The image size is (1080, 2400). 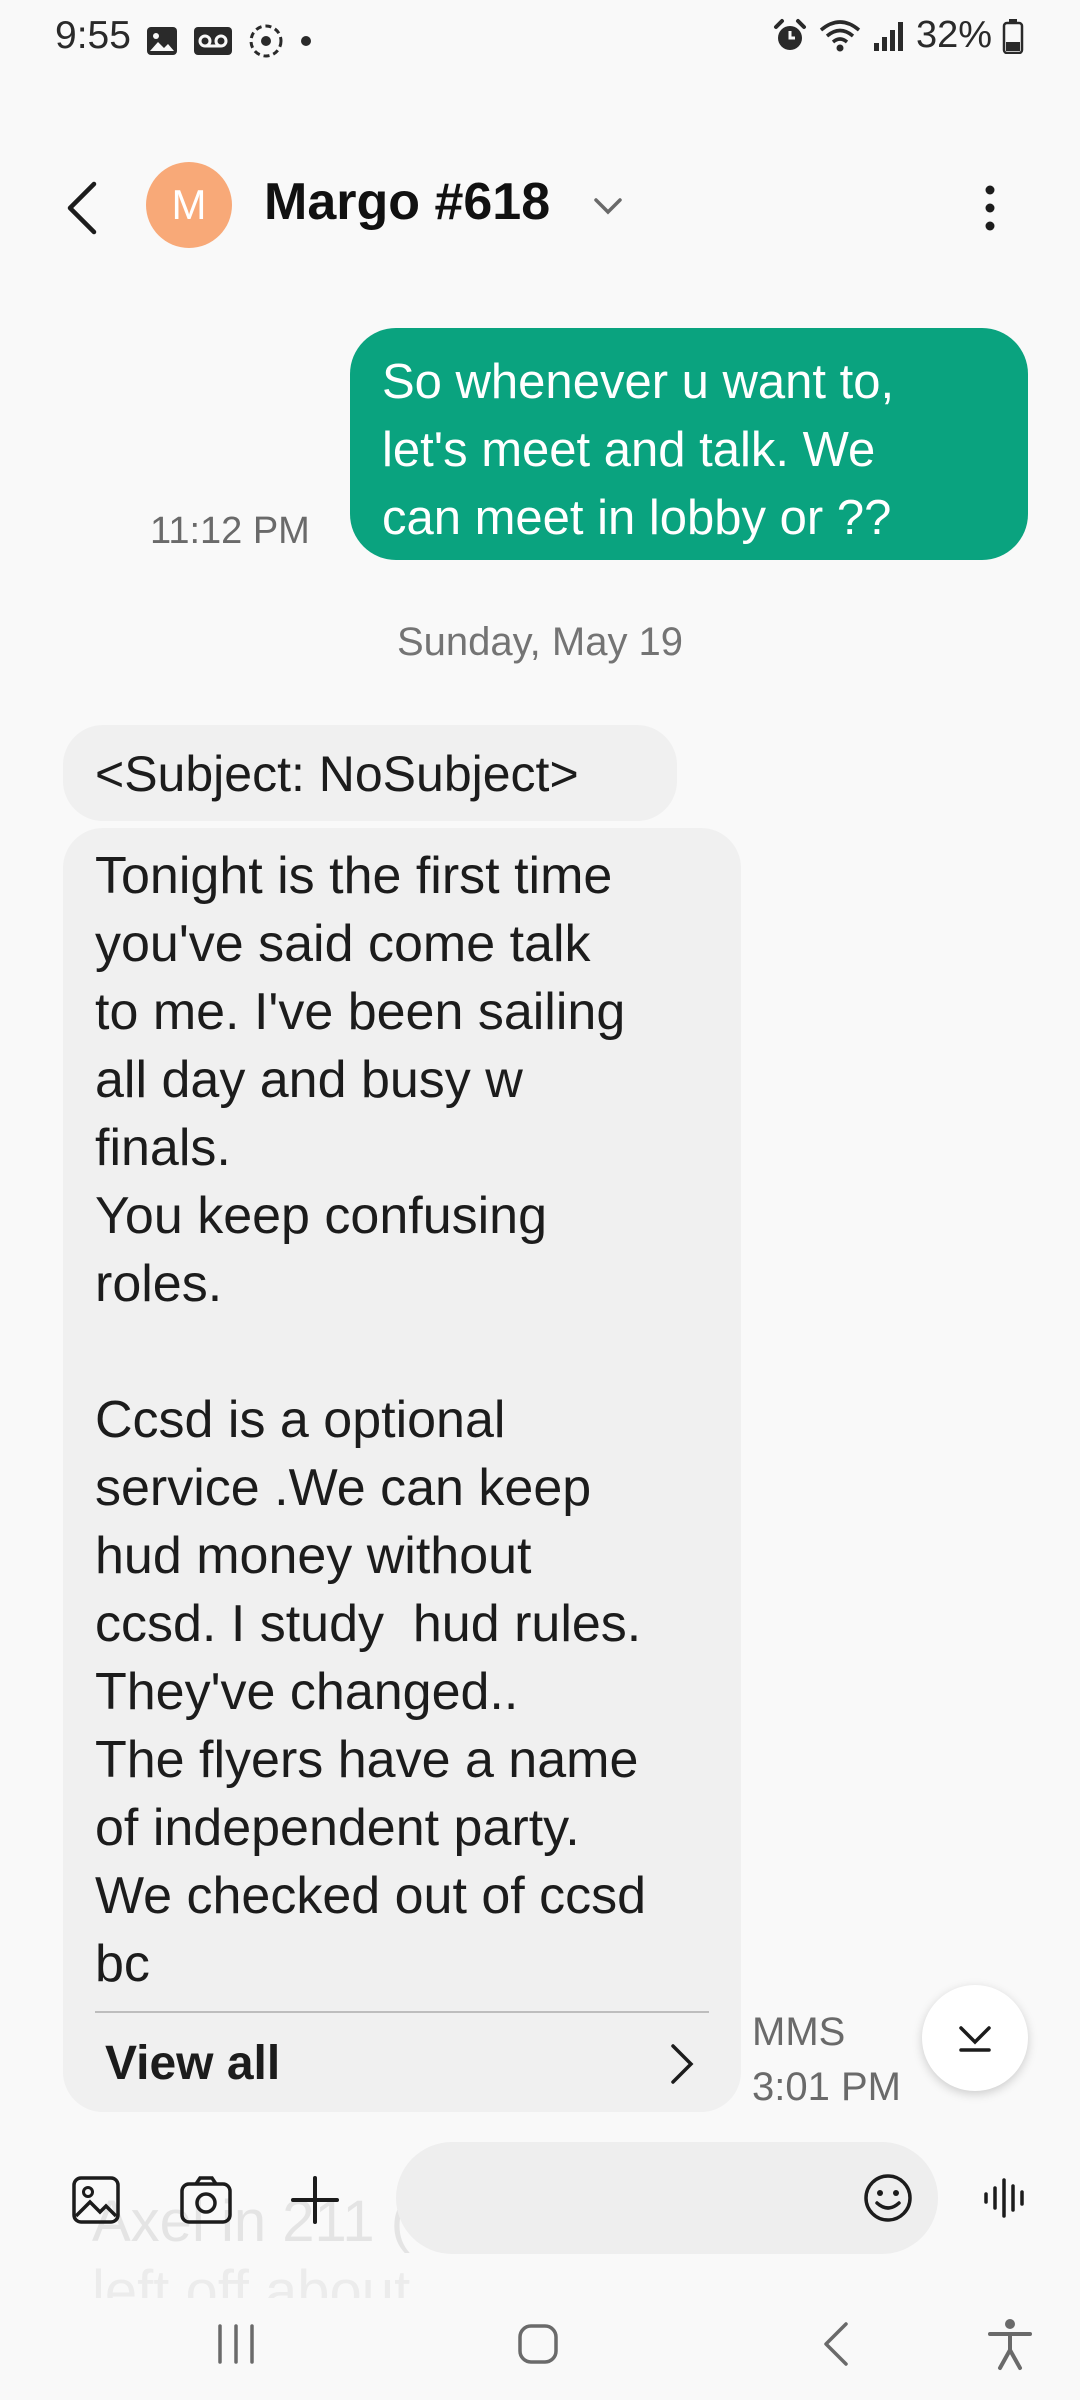 I want to click on alarm-icon, so click(x=789, y=34).